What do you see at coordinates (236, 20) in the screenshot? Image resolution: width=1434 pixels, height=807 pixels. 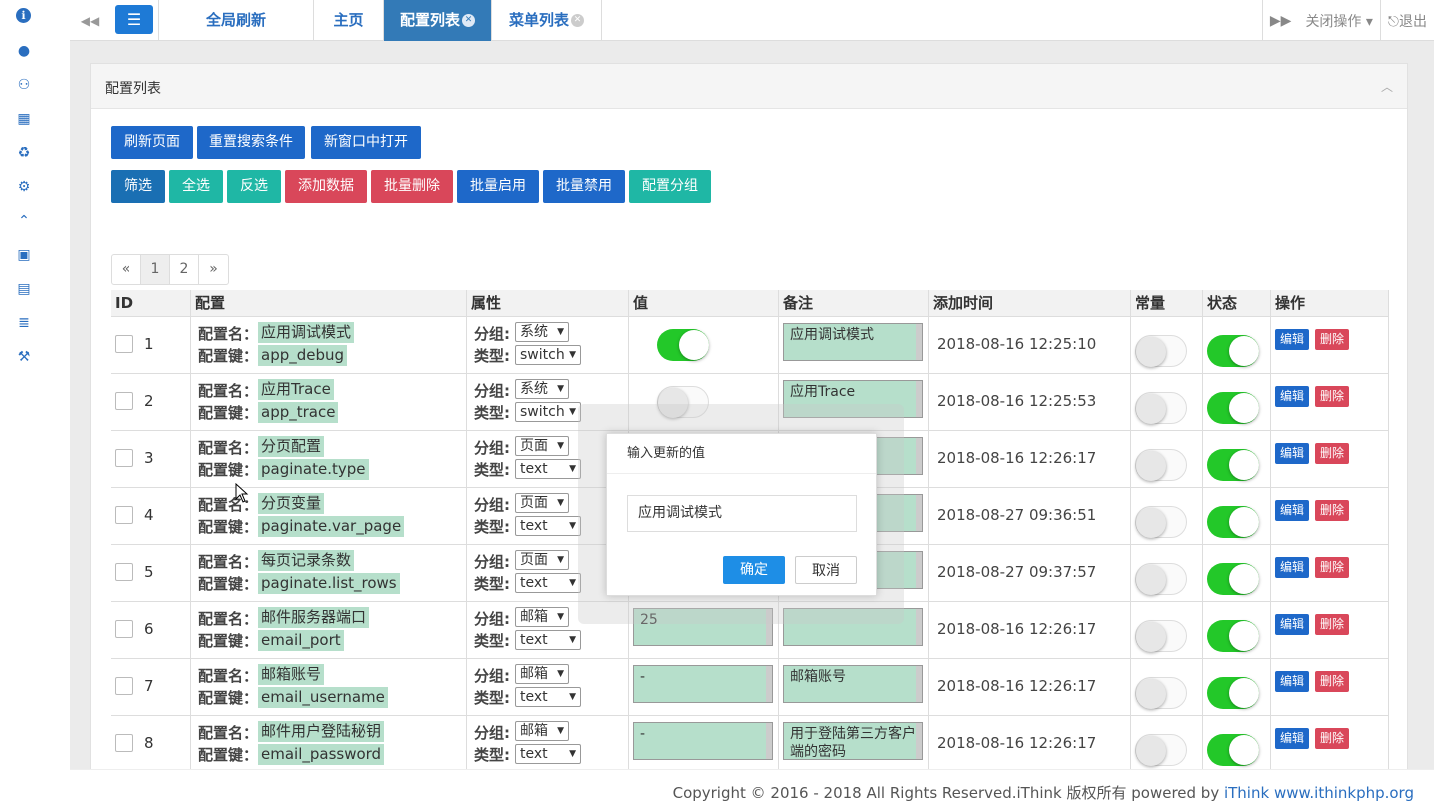 I see `tab-1: 全局刷新` at bounding box center [236, 20].